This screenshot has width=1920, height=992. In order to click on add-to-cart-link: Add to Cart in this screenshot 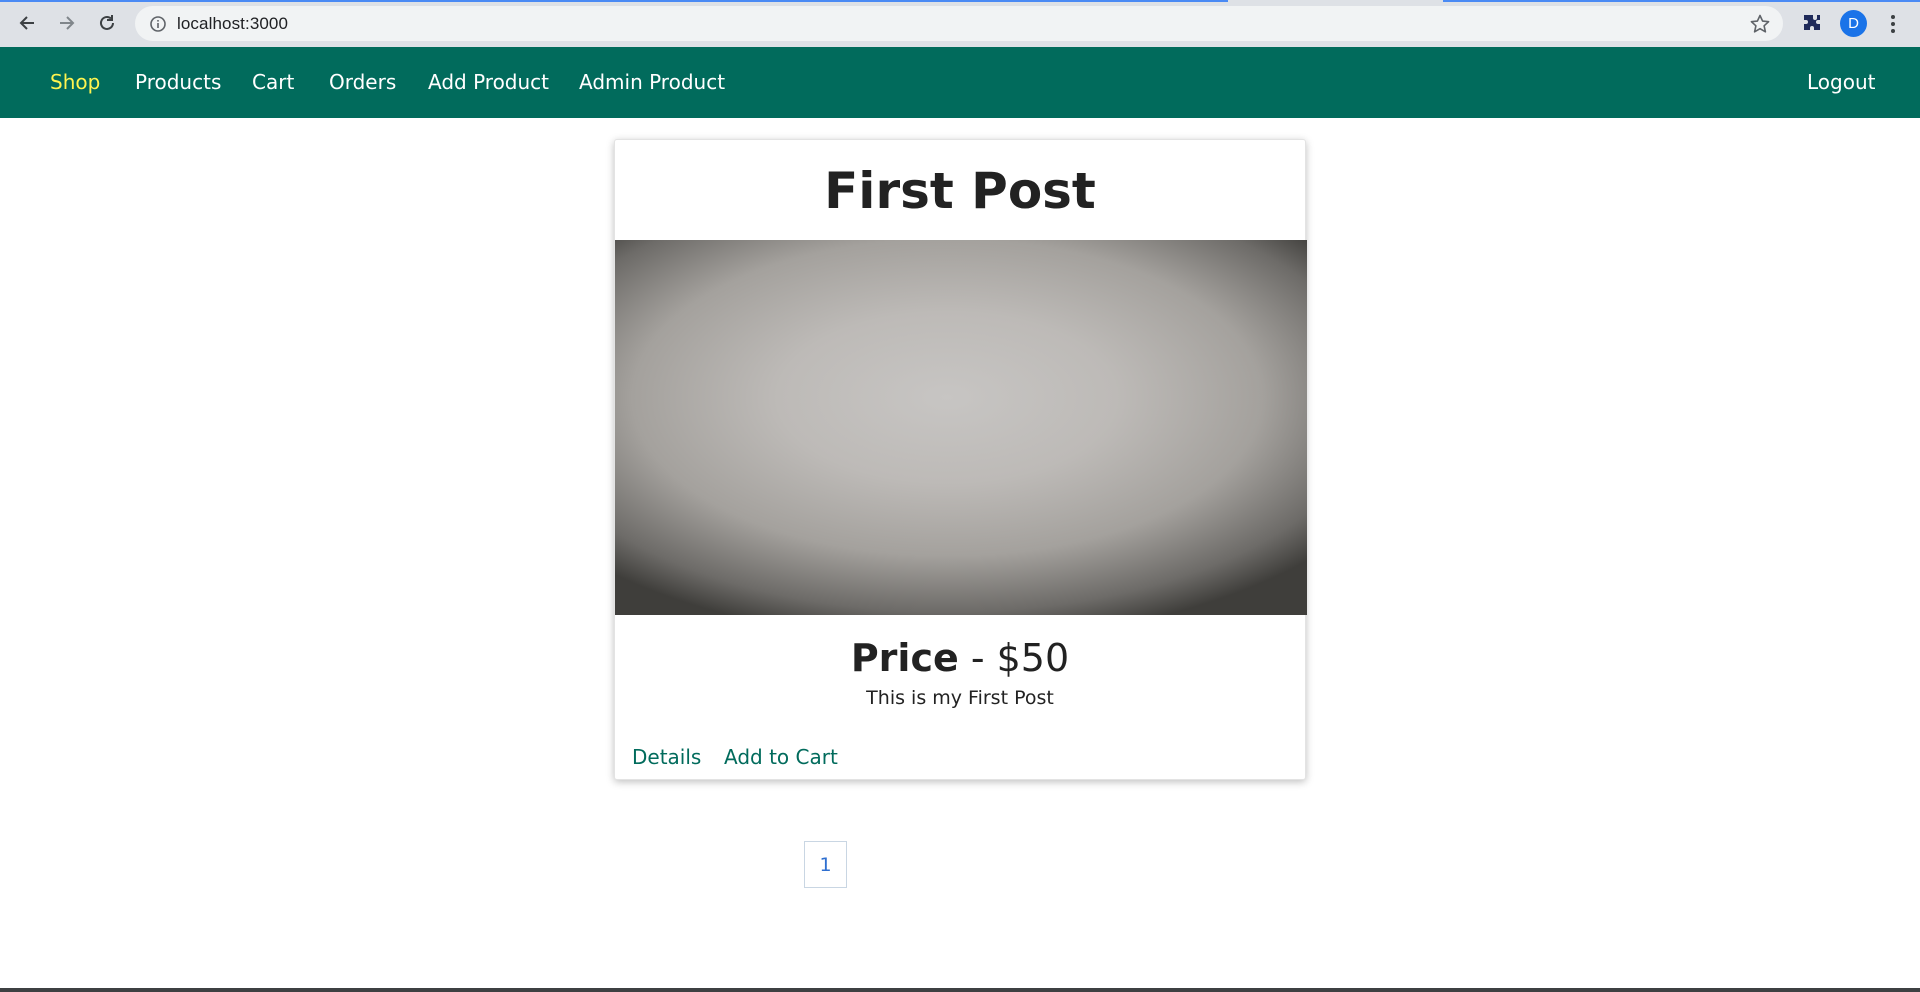, I will do `click(781, 757)`.